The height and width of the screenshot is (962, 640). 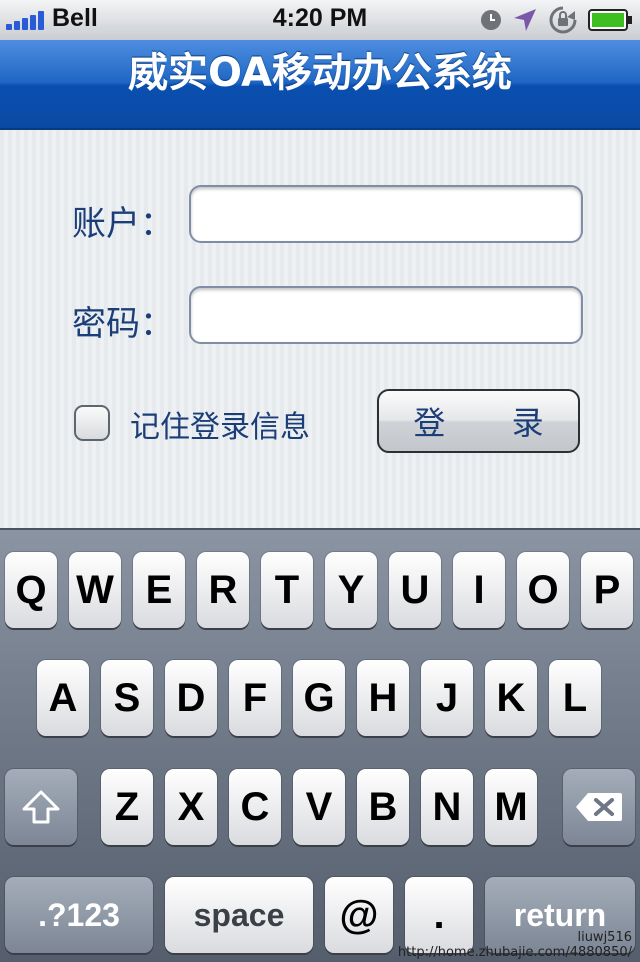 I want to click on status-bar: Bell 4:20 PM, so click(x=320, y=20).